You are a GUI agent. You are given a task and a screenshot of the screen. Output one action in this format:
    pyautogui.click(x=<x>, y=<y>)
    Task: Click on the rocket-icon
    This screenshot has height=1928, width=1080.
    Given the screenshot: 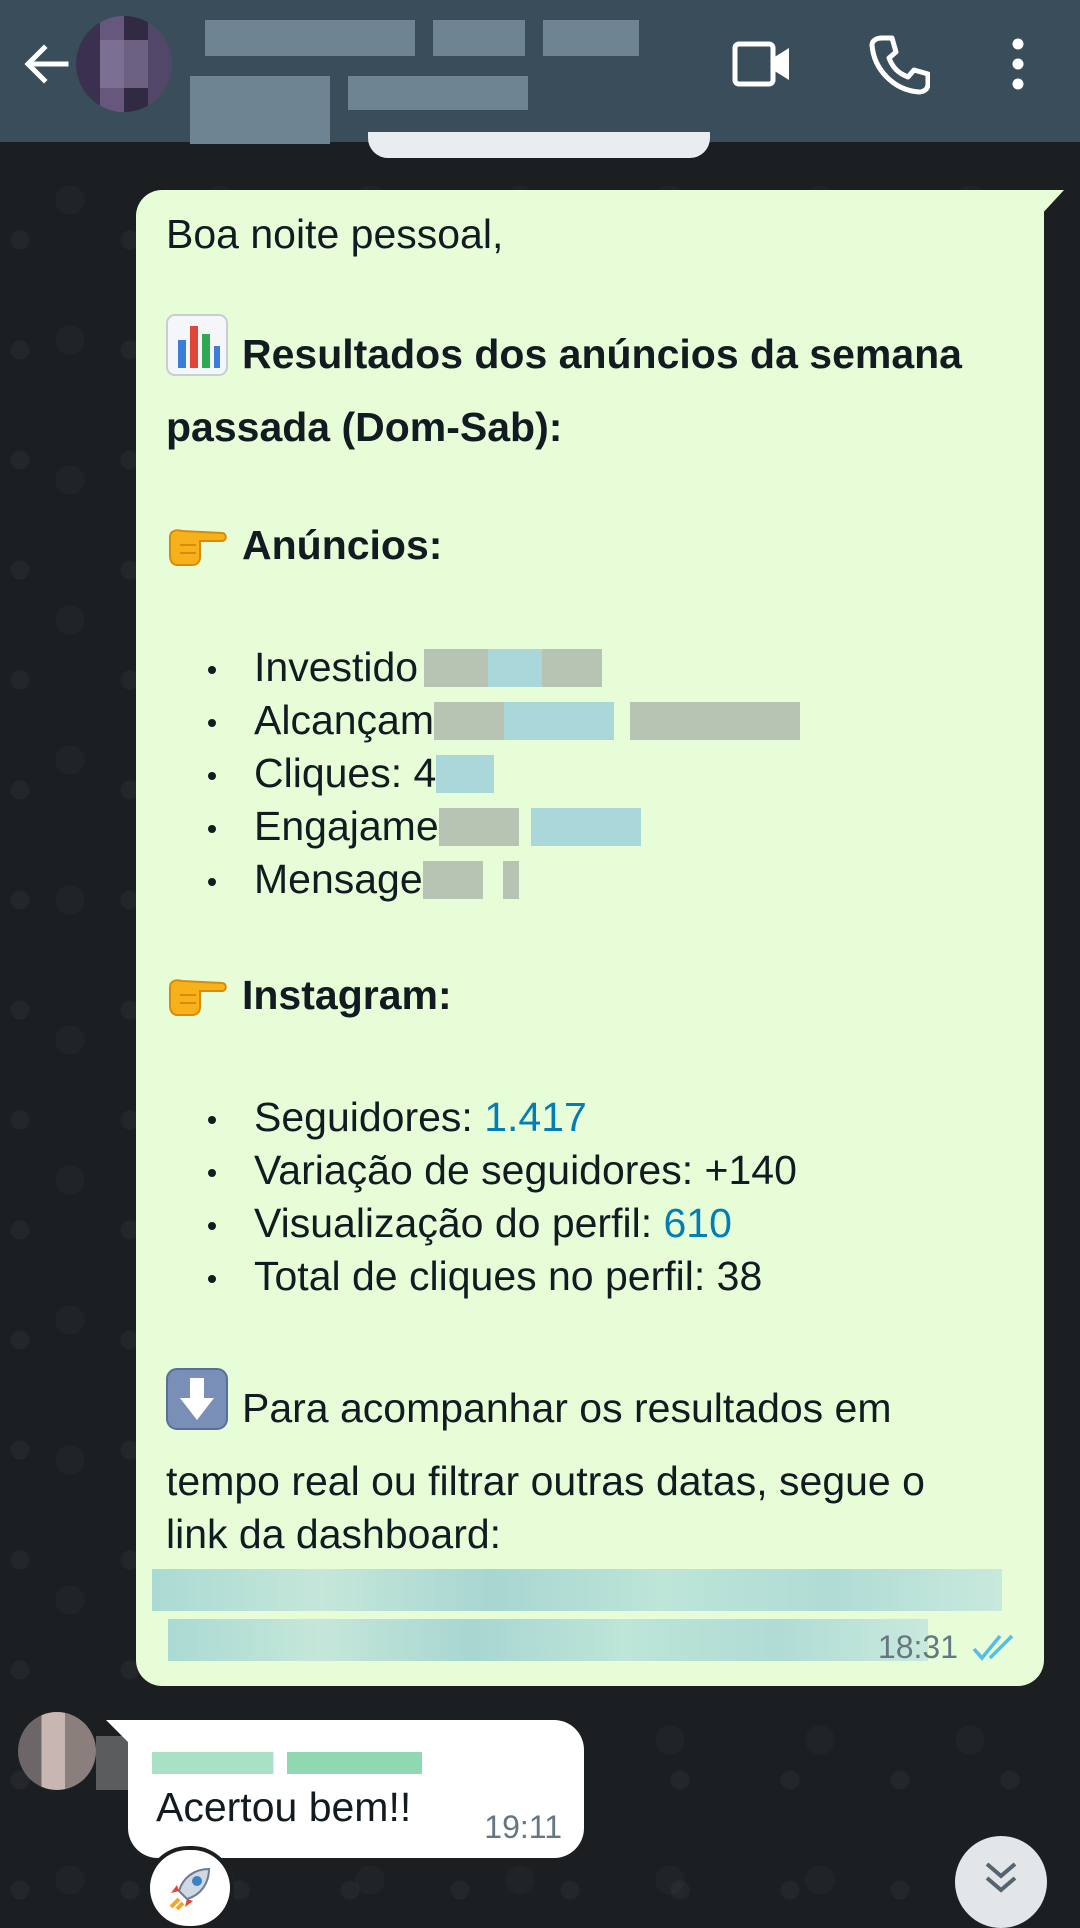 What is the action you would take?
    pyautogui.click(x=190, y=1889)
    